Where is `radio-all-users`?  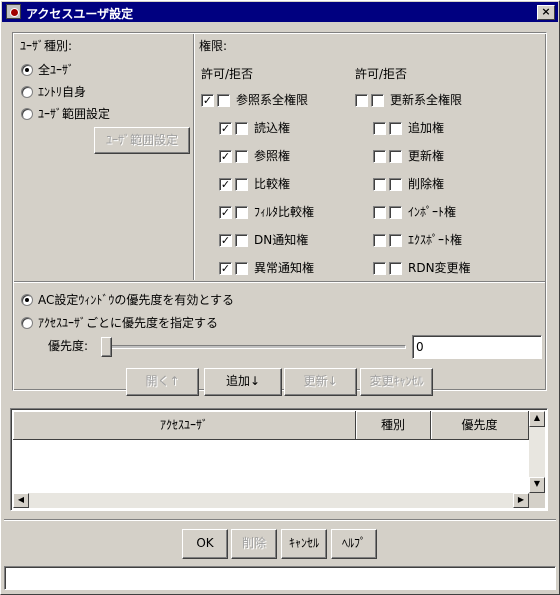 radio-all-users is located at coordinates (27, 70).